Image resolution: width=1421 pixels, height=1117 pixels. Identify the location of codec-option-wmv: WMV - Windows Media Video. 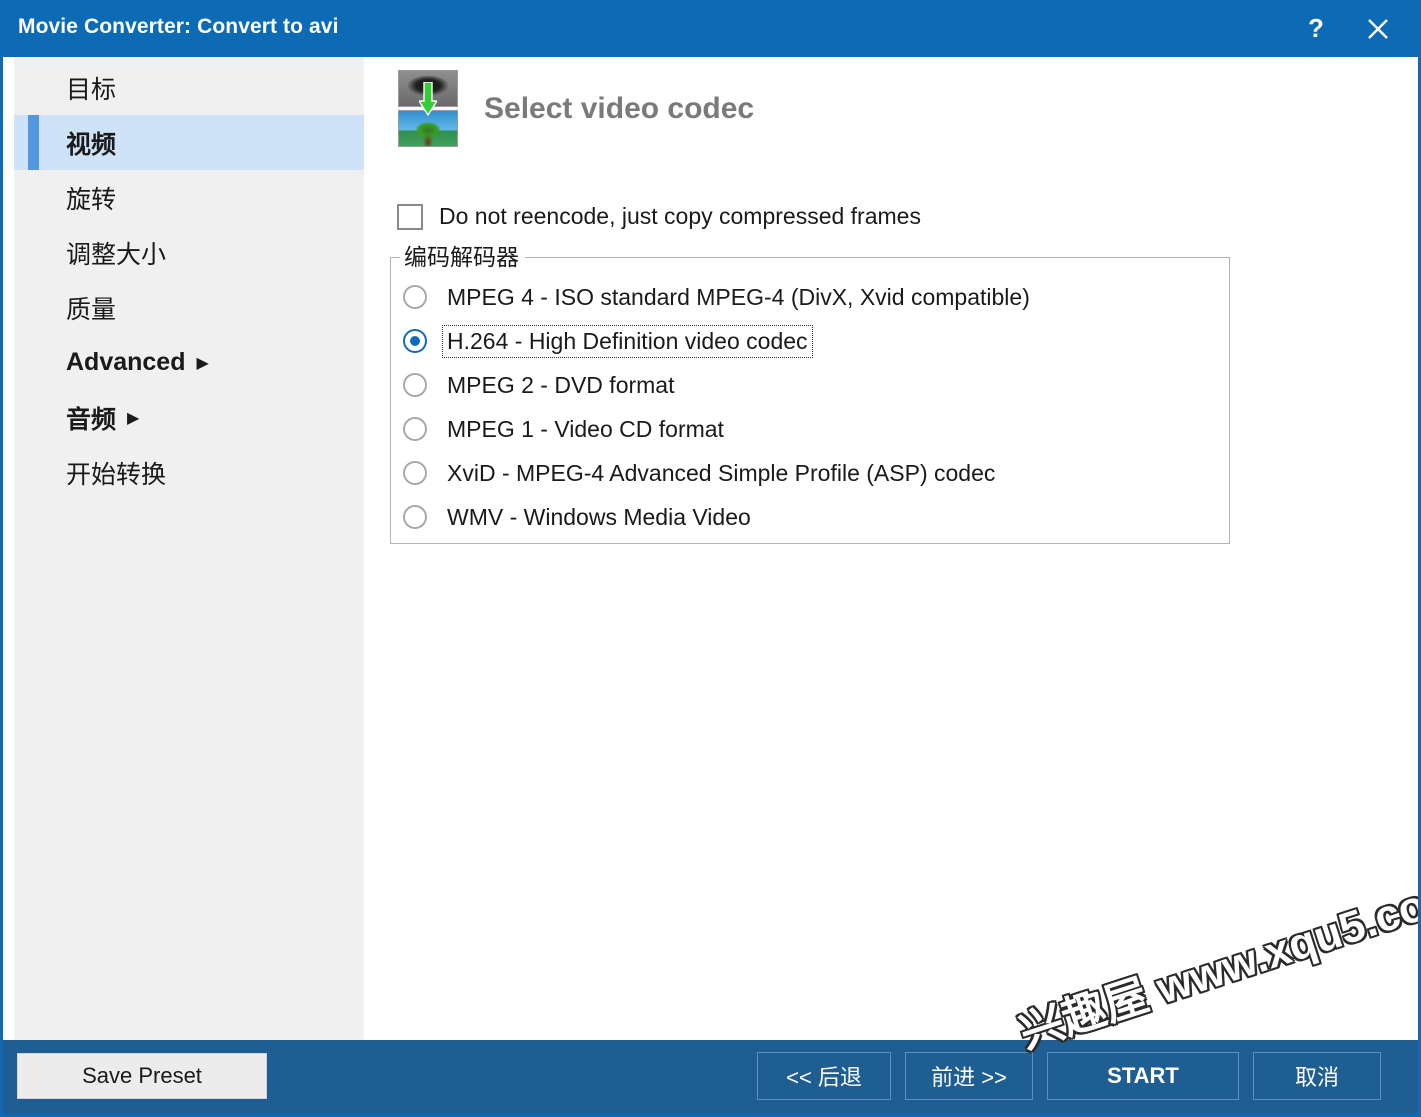
(579, 517).